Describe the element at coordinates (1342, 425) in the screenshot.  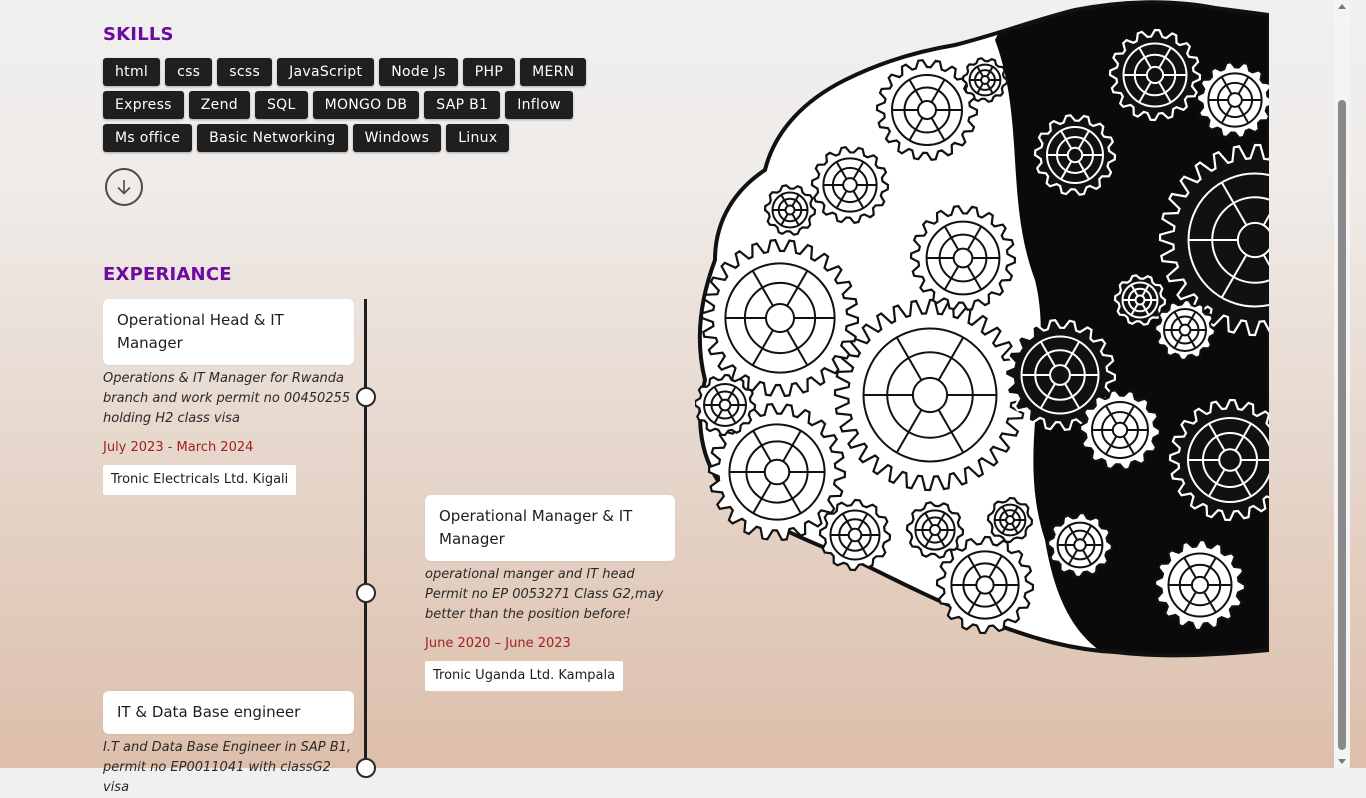
I see `scrollbar-thumb` at that location.